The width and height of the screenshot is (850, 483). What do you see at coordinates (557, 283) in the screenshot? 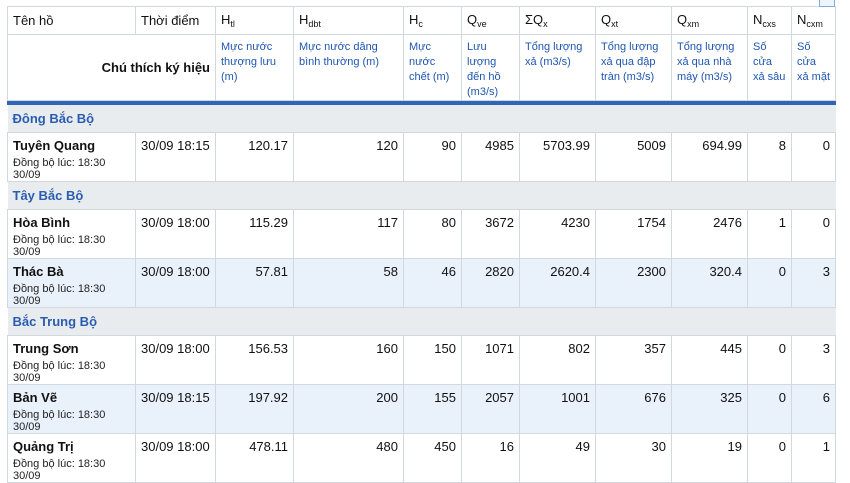
I see `value-sqx: 2620.4` at bounding box center [557, 283].